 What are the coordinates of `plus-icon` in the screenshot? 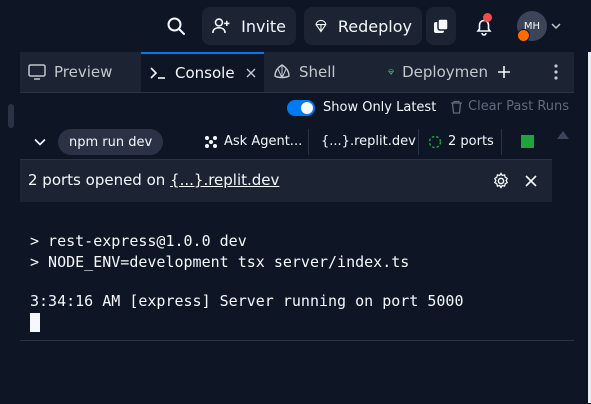 It's located at (504, 72).